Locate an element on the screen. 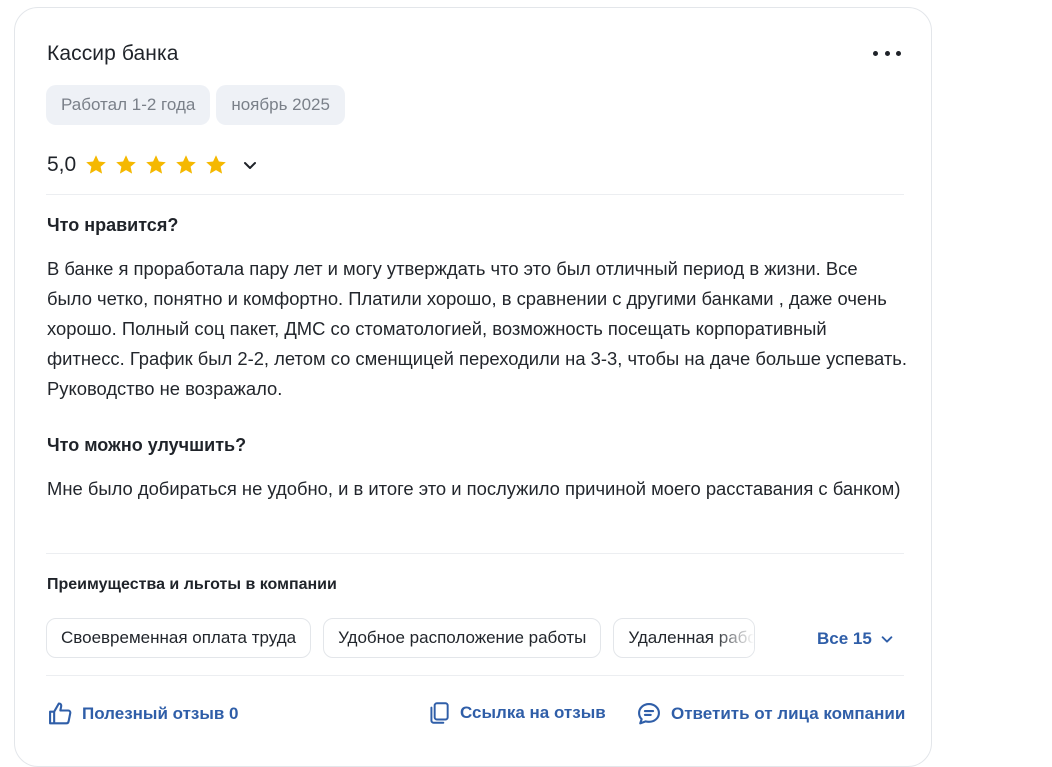 The width and height of the screenshot is (1052, 767). show-all-benefits-label: Все 15 is located at coordinates (844, 638).